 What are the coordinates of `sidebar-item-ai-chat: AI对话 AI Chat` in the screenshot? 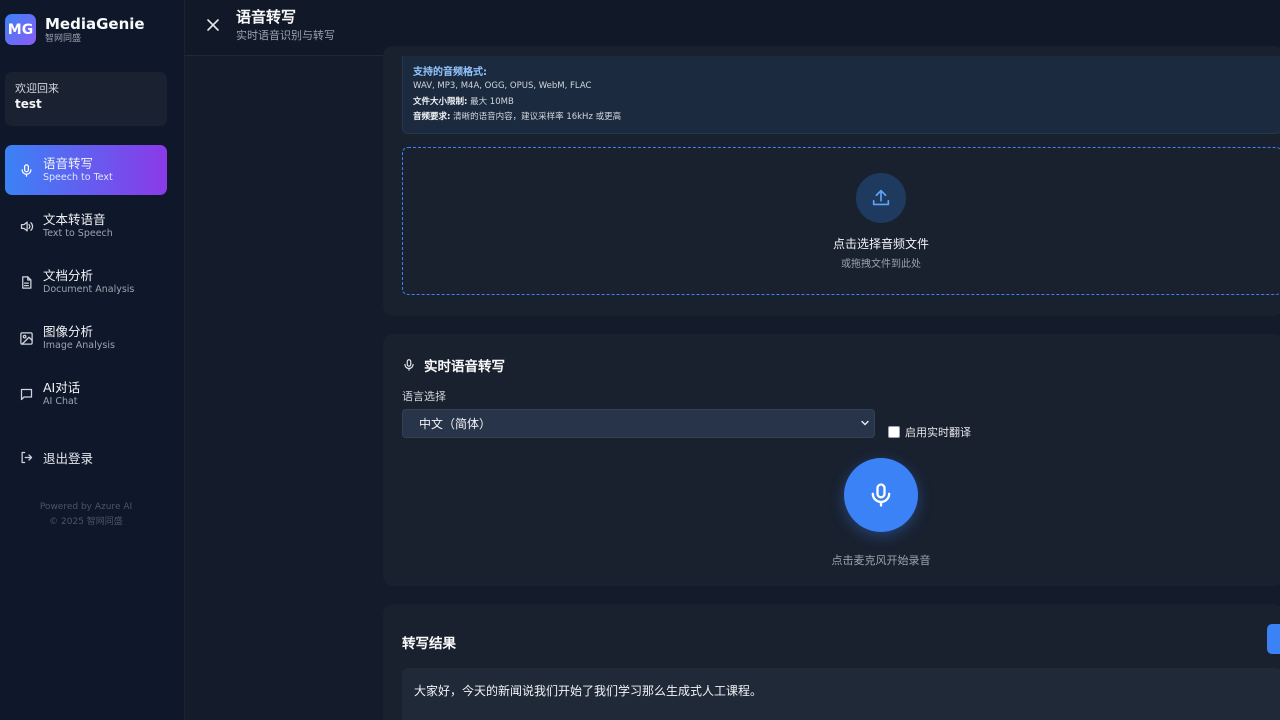 It's located at (86, 394).